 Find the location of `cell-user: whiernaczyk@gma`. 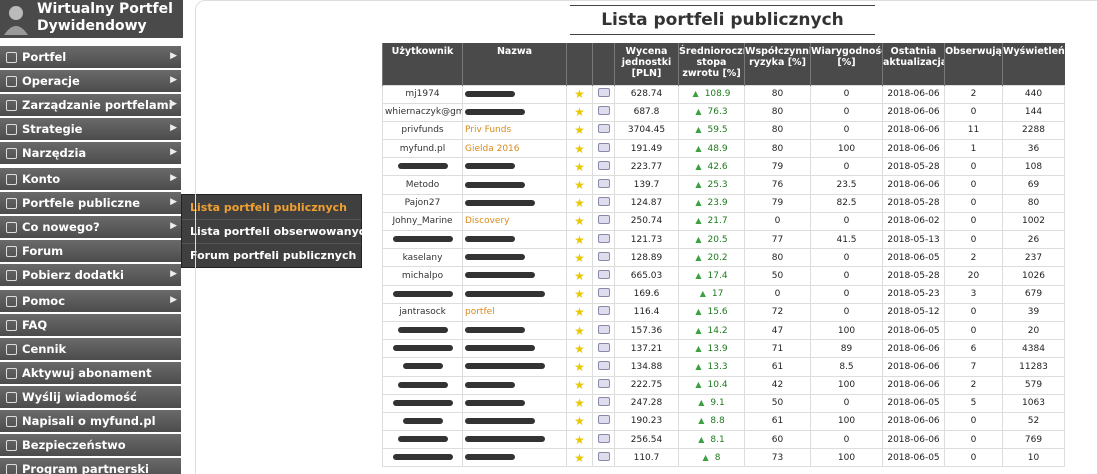

cell-user: whiernaczyk@gma is located at coordinates (422, 112).